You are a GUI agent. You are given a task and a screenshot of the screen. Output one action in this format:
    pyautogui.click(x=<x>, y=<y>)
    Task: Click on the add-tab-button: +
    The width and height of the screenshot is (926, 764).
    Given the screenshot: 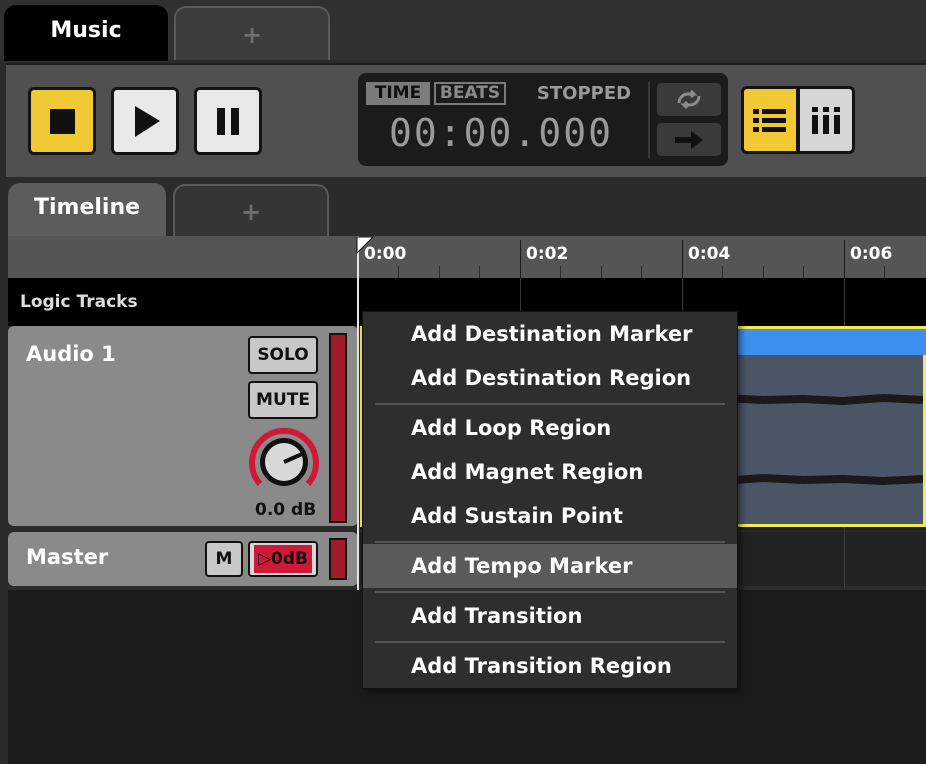 What is the action you would take?
    pyautogui.click(x=252, y=33)
    